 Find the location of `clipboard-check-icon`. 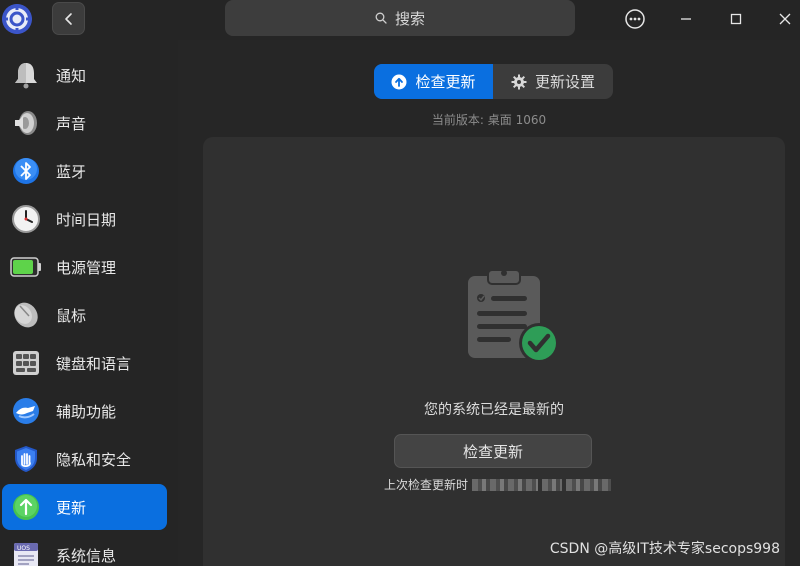

clipboard-check-icon is located at coordinates (512, 318).